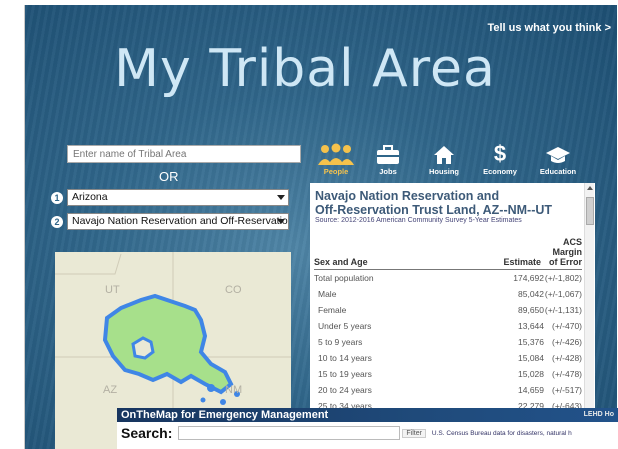  I want to click on row-estimate: 15,028, so click(531, 374).